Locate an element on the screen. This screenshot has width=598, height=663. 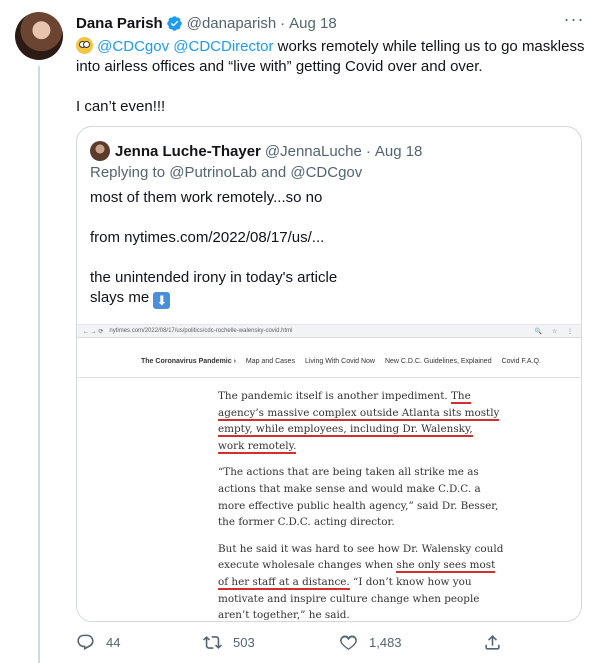
browser-toolbar-icons: 🔍 ☆ ⋮ is located at coordinates (555, 331).